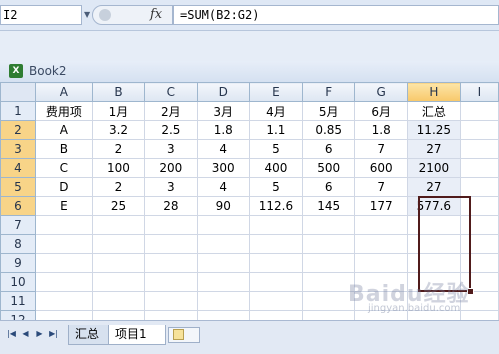 Image resolution: width=499 pixels, height=354 pixels. What do you see at coordinates (171, 206) in the screenshot?
I see `cell-c6: 28` at bounding box center [171, 206].